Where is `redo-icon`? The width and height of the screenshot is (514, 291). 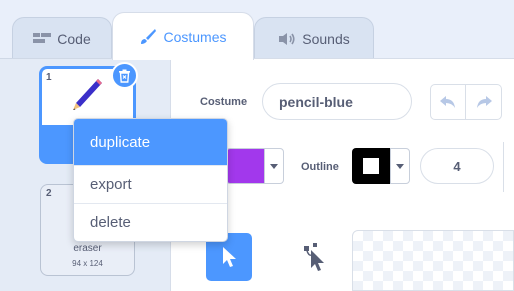
redo-icon is located at coordinates (484, 102).